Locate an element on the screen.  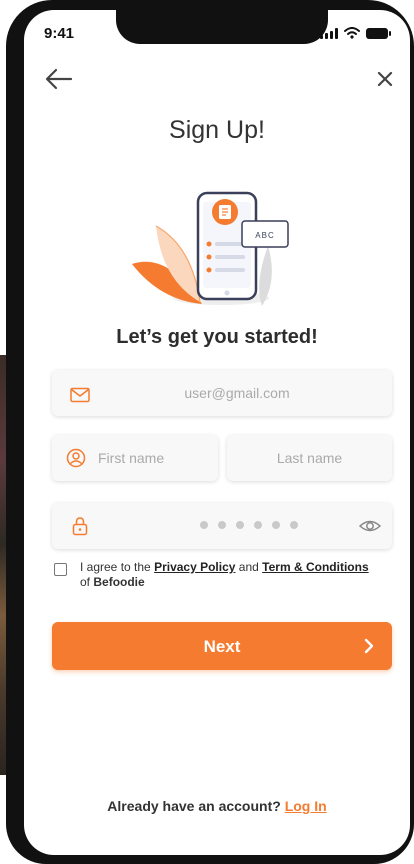
status-icons is located at coordinates (355, 33).